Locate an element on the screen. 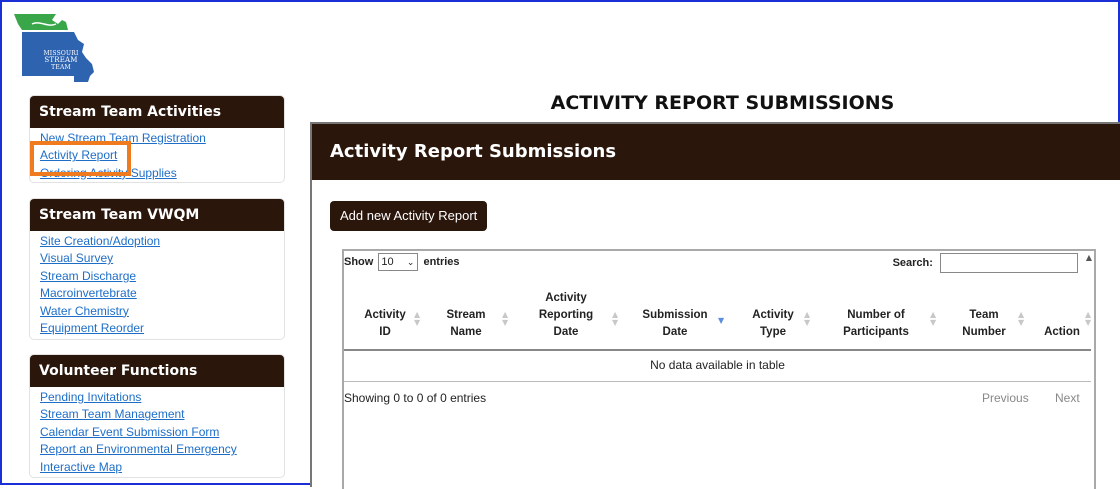  sidebar-link-visual-survey: Visual Survey is located at coordinates (162, 258).